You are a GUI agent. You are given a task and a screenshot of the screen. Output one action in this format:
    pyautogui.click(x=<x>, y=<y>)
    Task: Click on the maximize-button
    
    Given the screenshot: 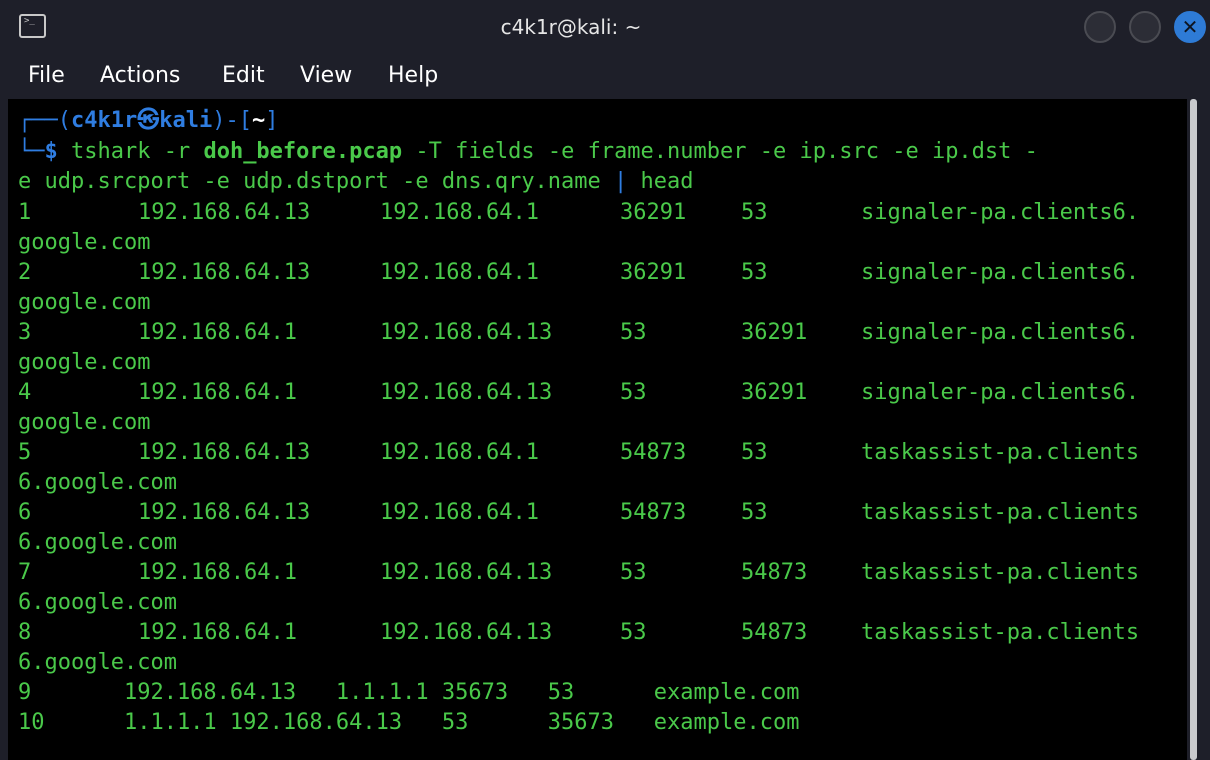 What is the action you would take?
    pyautogui.click(x=1145, y=27)
    